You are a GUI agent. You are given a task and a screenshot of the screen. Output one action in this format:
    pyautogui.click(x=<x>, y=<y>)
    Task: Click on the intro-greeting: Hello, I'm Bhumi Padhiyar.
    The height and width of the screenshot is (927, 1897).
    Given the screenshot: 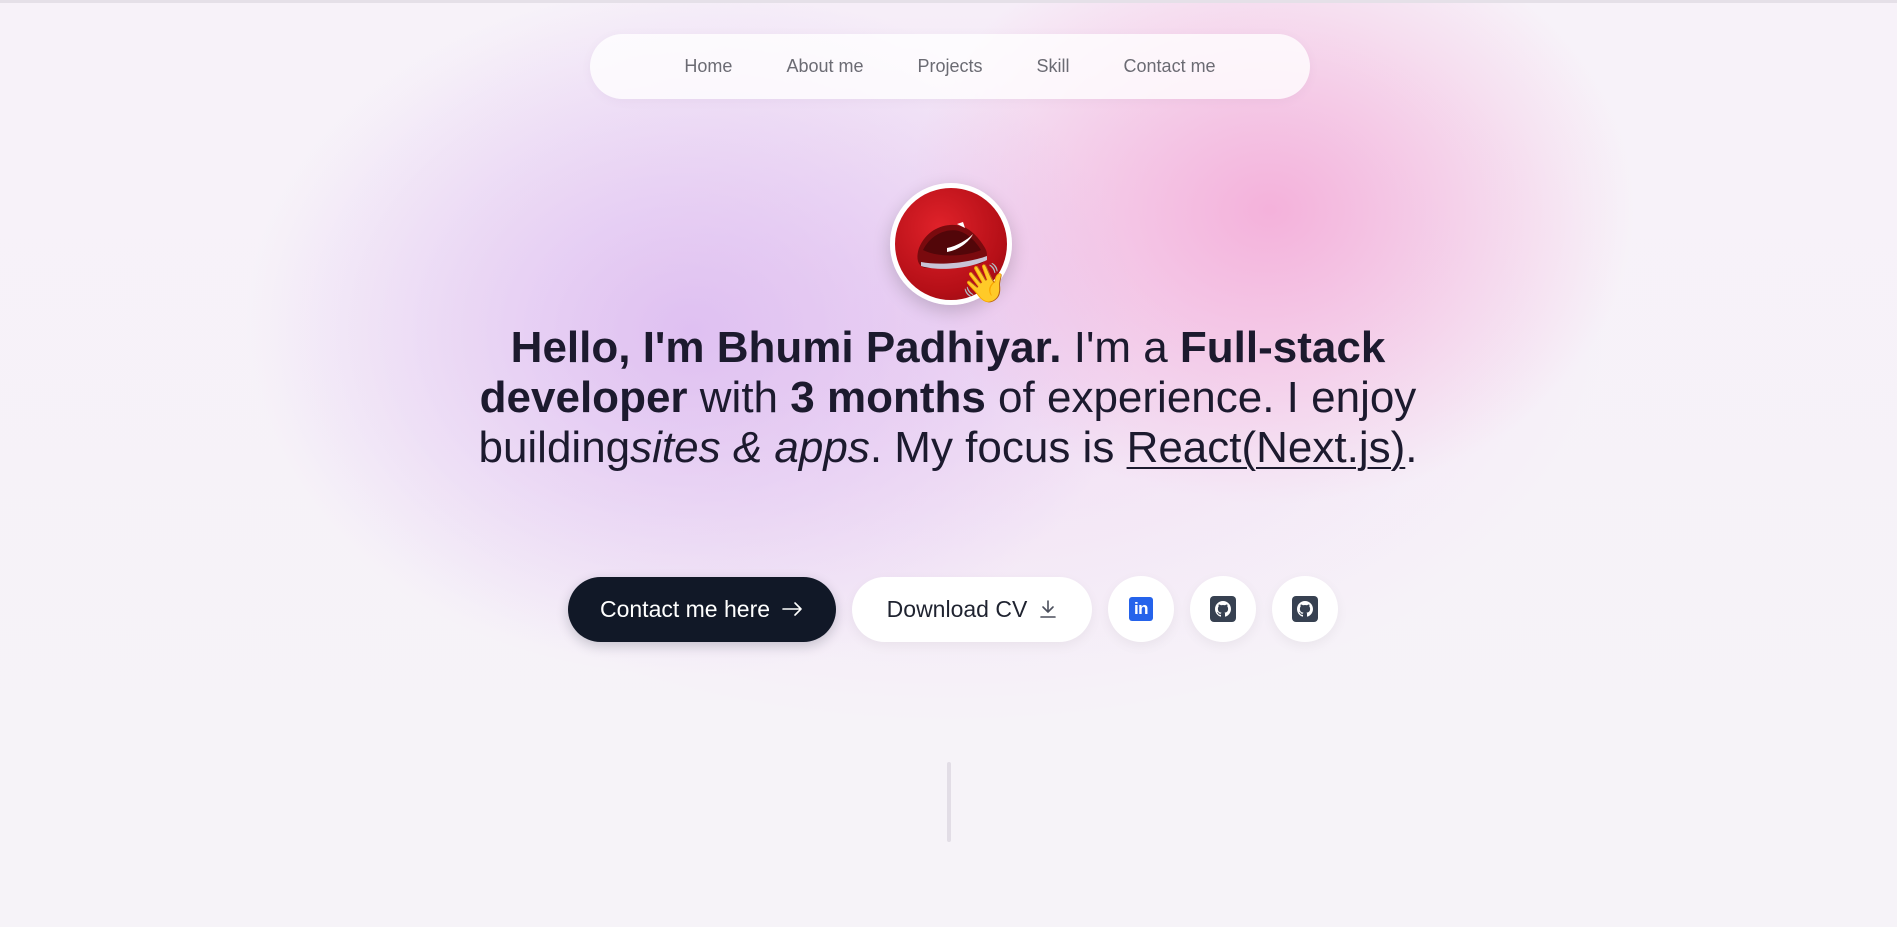 What is the action you would take?
    pyautogui.click(x=786, y=347)
    